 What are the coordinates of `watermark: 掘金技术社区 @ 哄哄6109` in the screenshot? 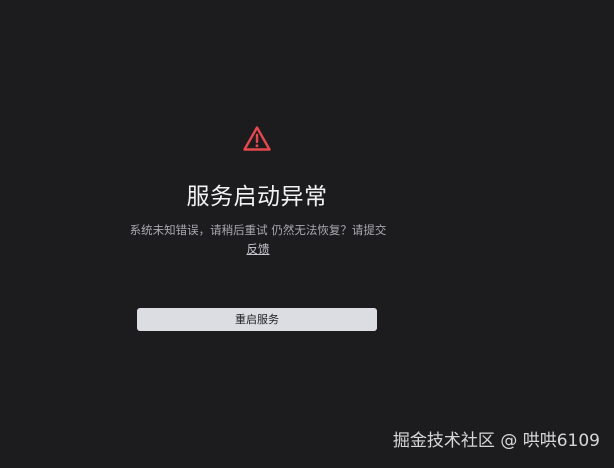 It's located at (496, 441).